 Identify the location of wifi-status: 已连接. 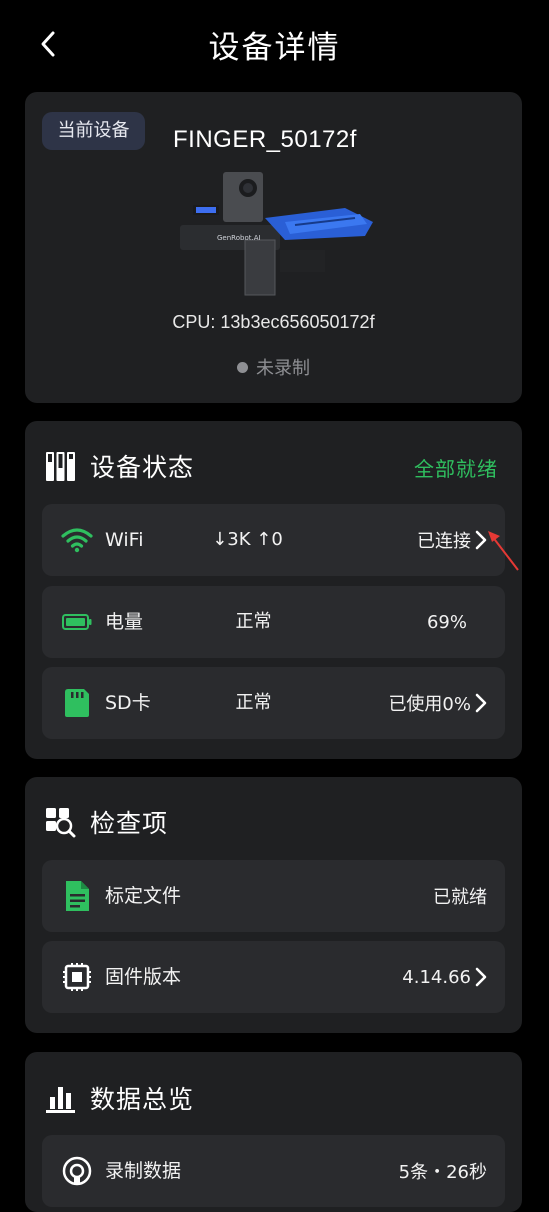
(452, 540).